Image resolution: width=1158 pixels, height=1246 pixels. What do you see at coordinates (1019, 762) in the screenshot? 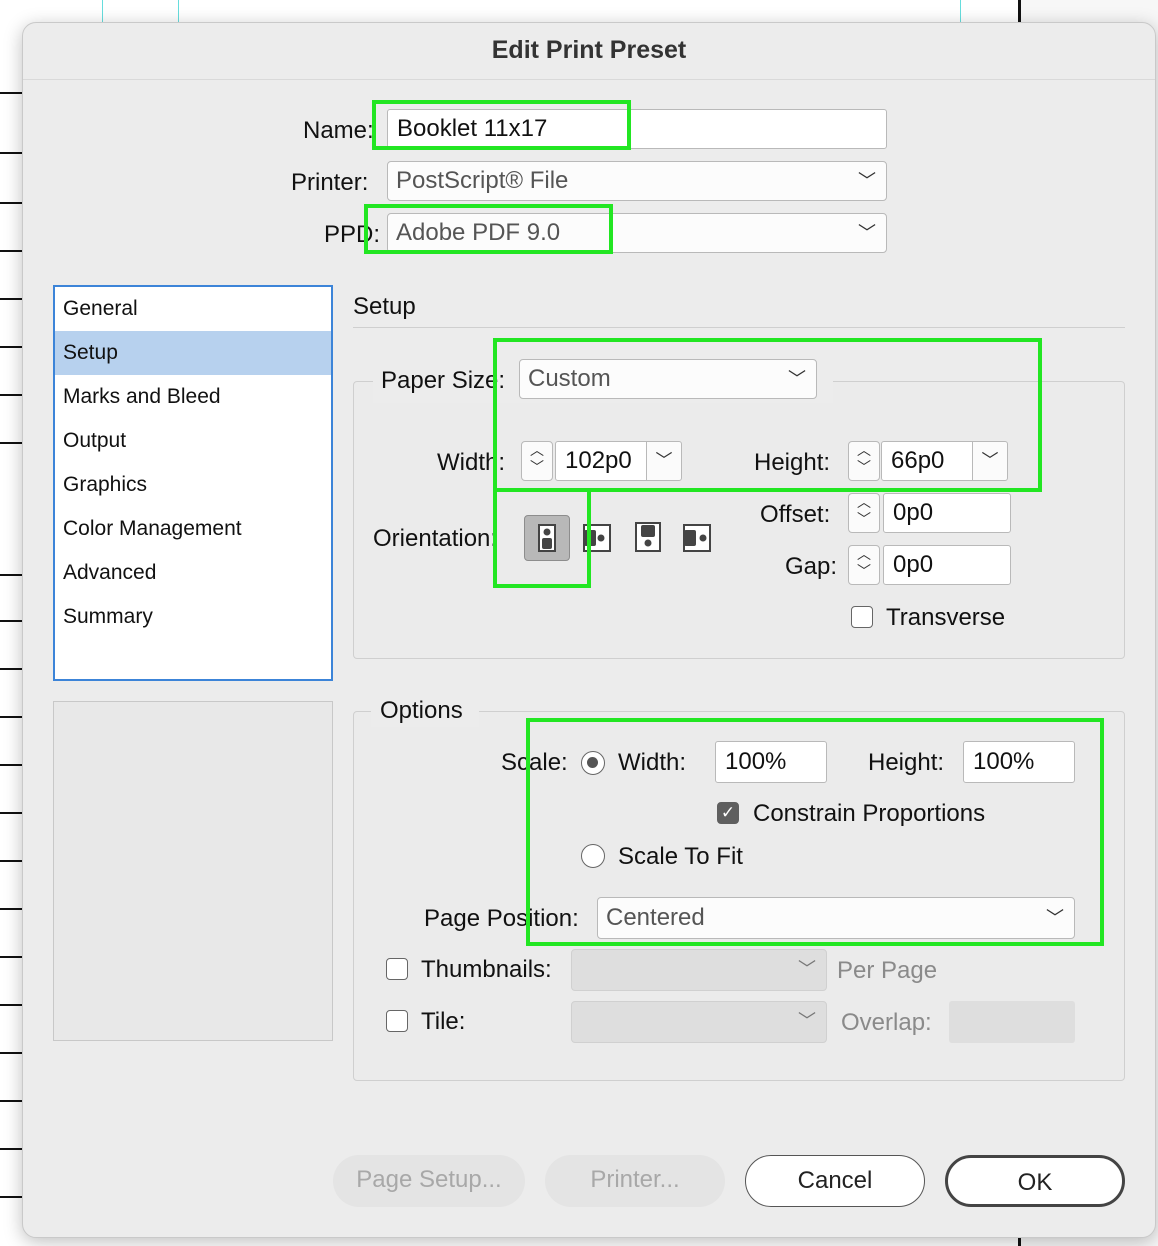
I see `scale-height-field: 100%` at bounding box center [1019, 762].